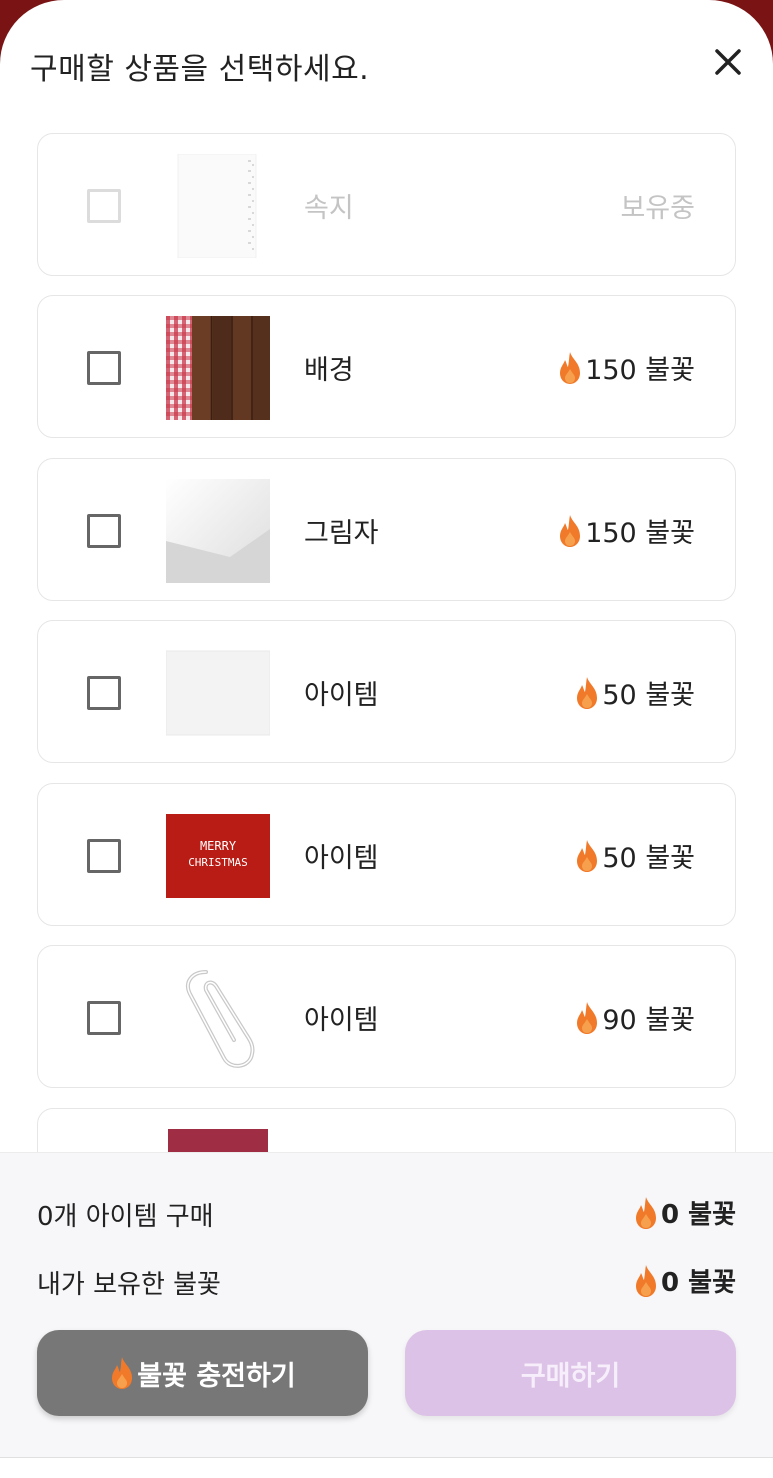 This screenshot has width=773, height=1478. I want to click on item-status: 보유중, so click(657, 205).